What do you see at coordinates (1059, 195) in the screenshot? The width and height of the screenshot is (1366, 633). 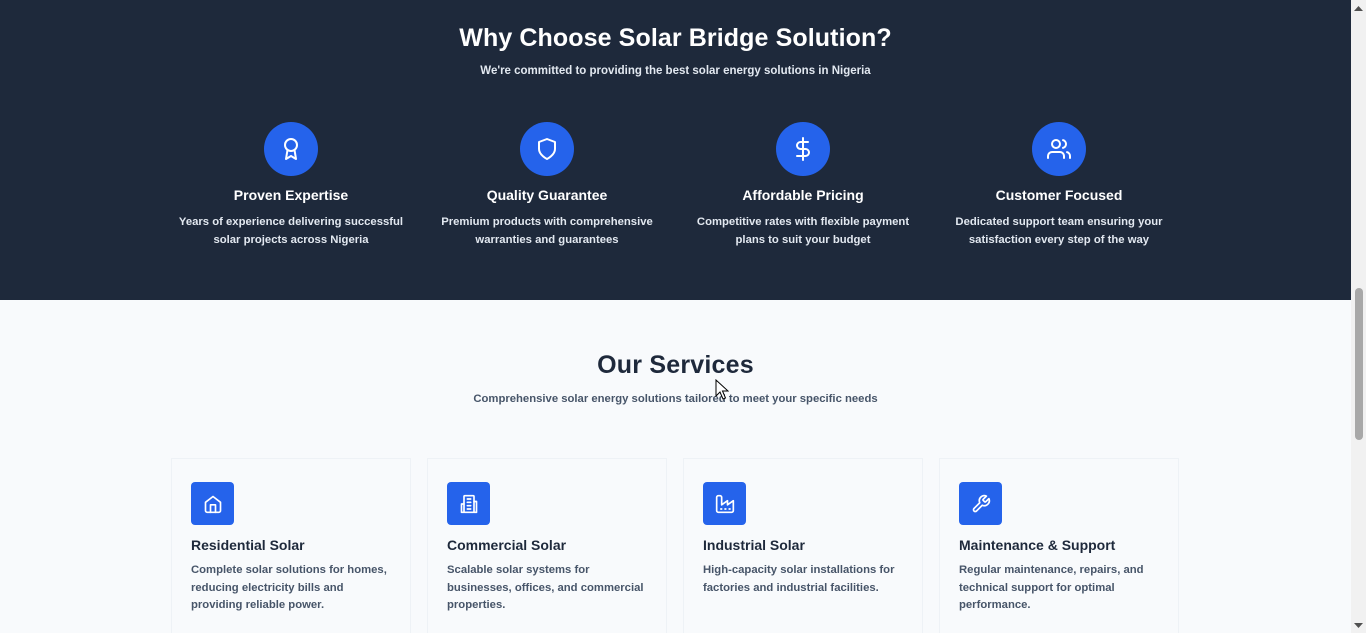 I see `feature-title: Customer Focused` at bounding box center [1059, 195].